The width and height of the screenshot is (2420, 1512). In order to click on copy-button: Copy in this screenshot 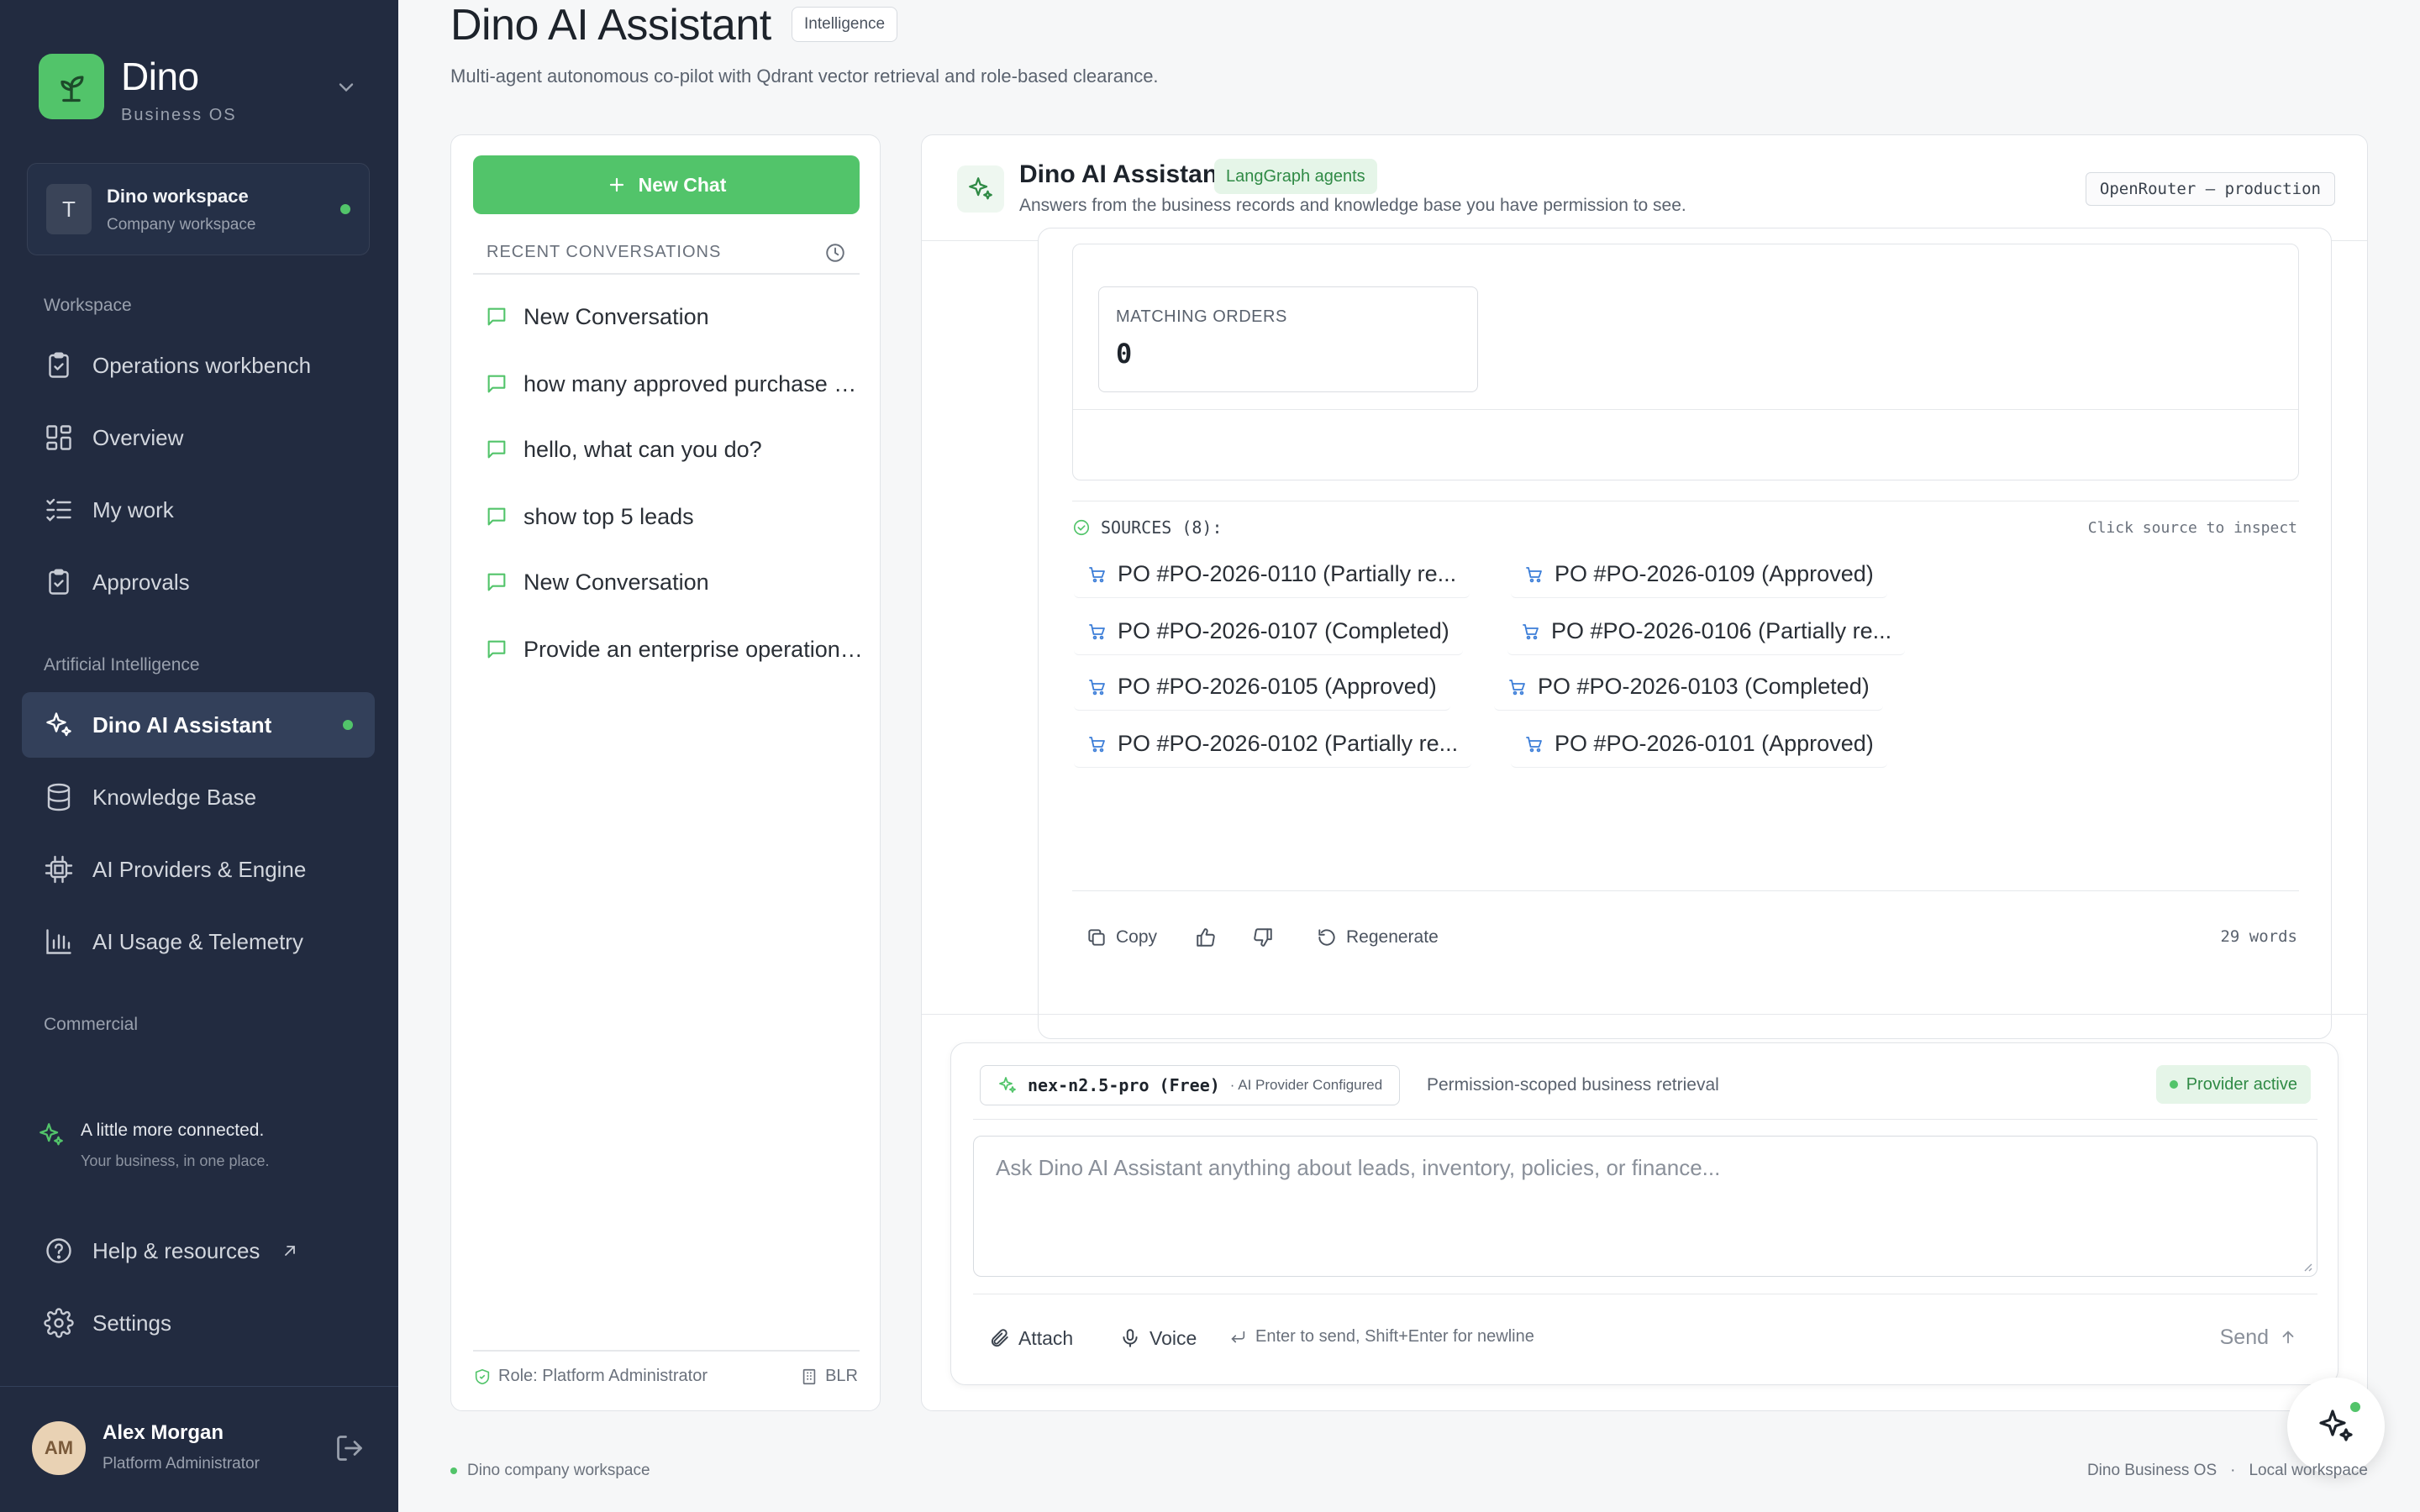, I will do `click(1121, 937)`.